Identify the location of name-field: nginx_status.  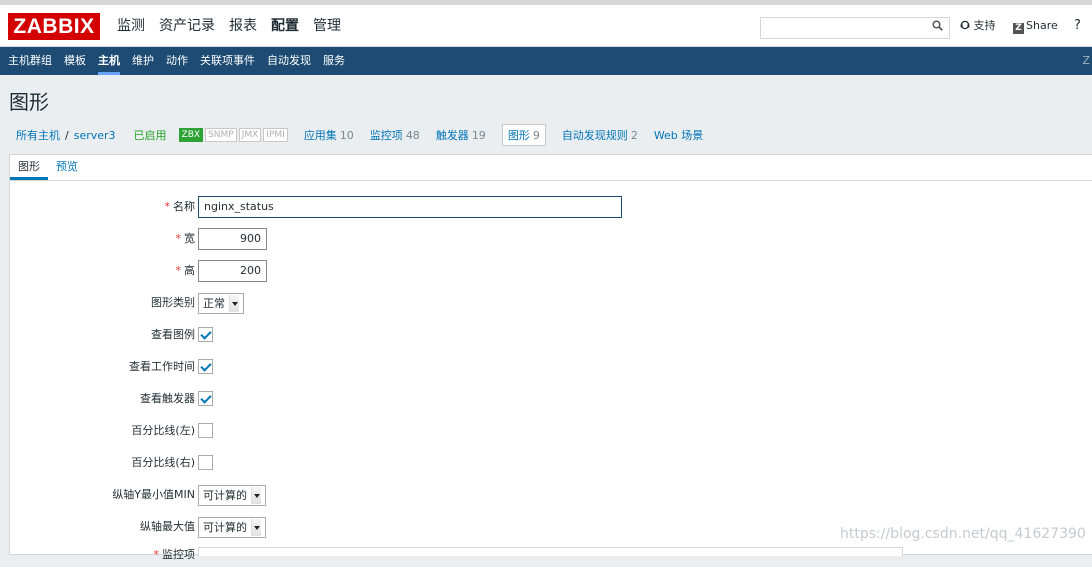
(410, 207).